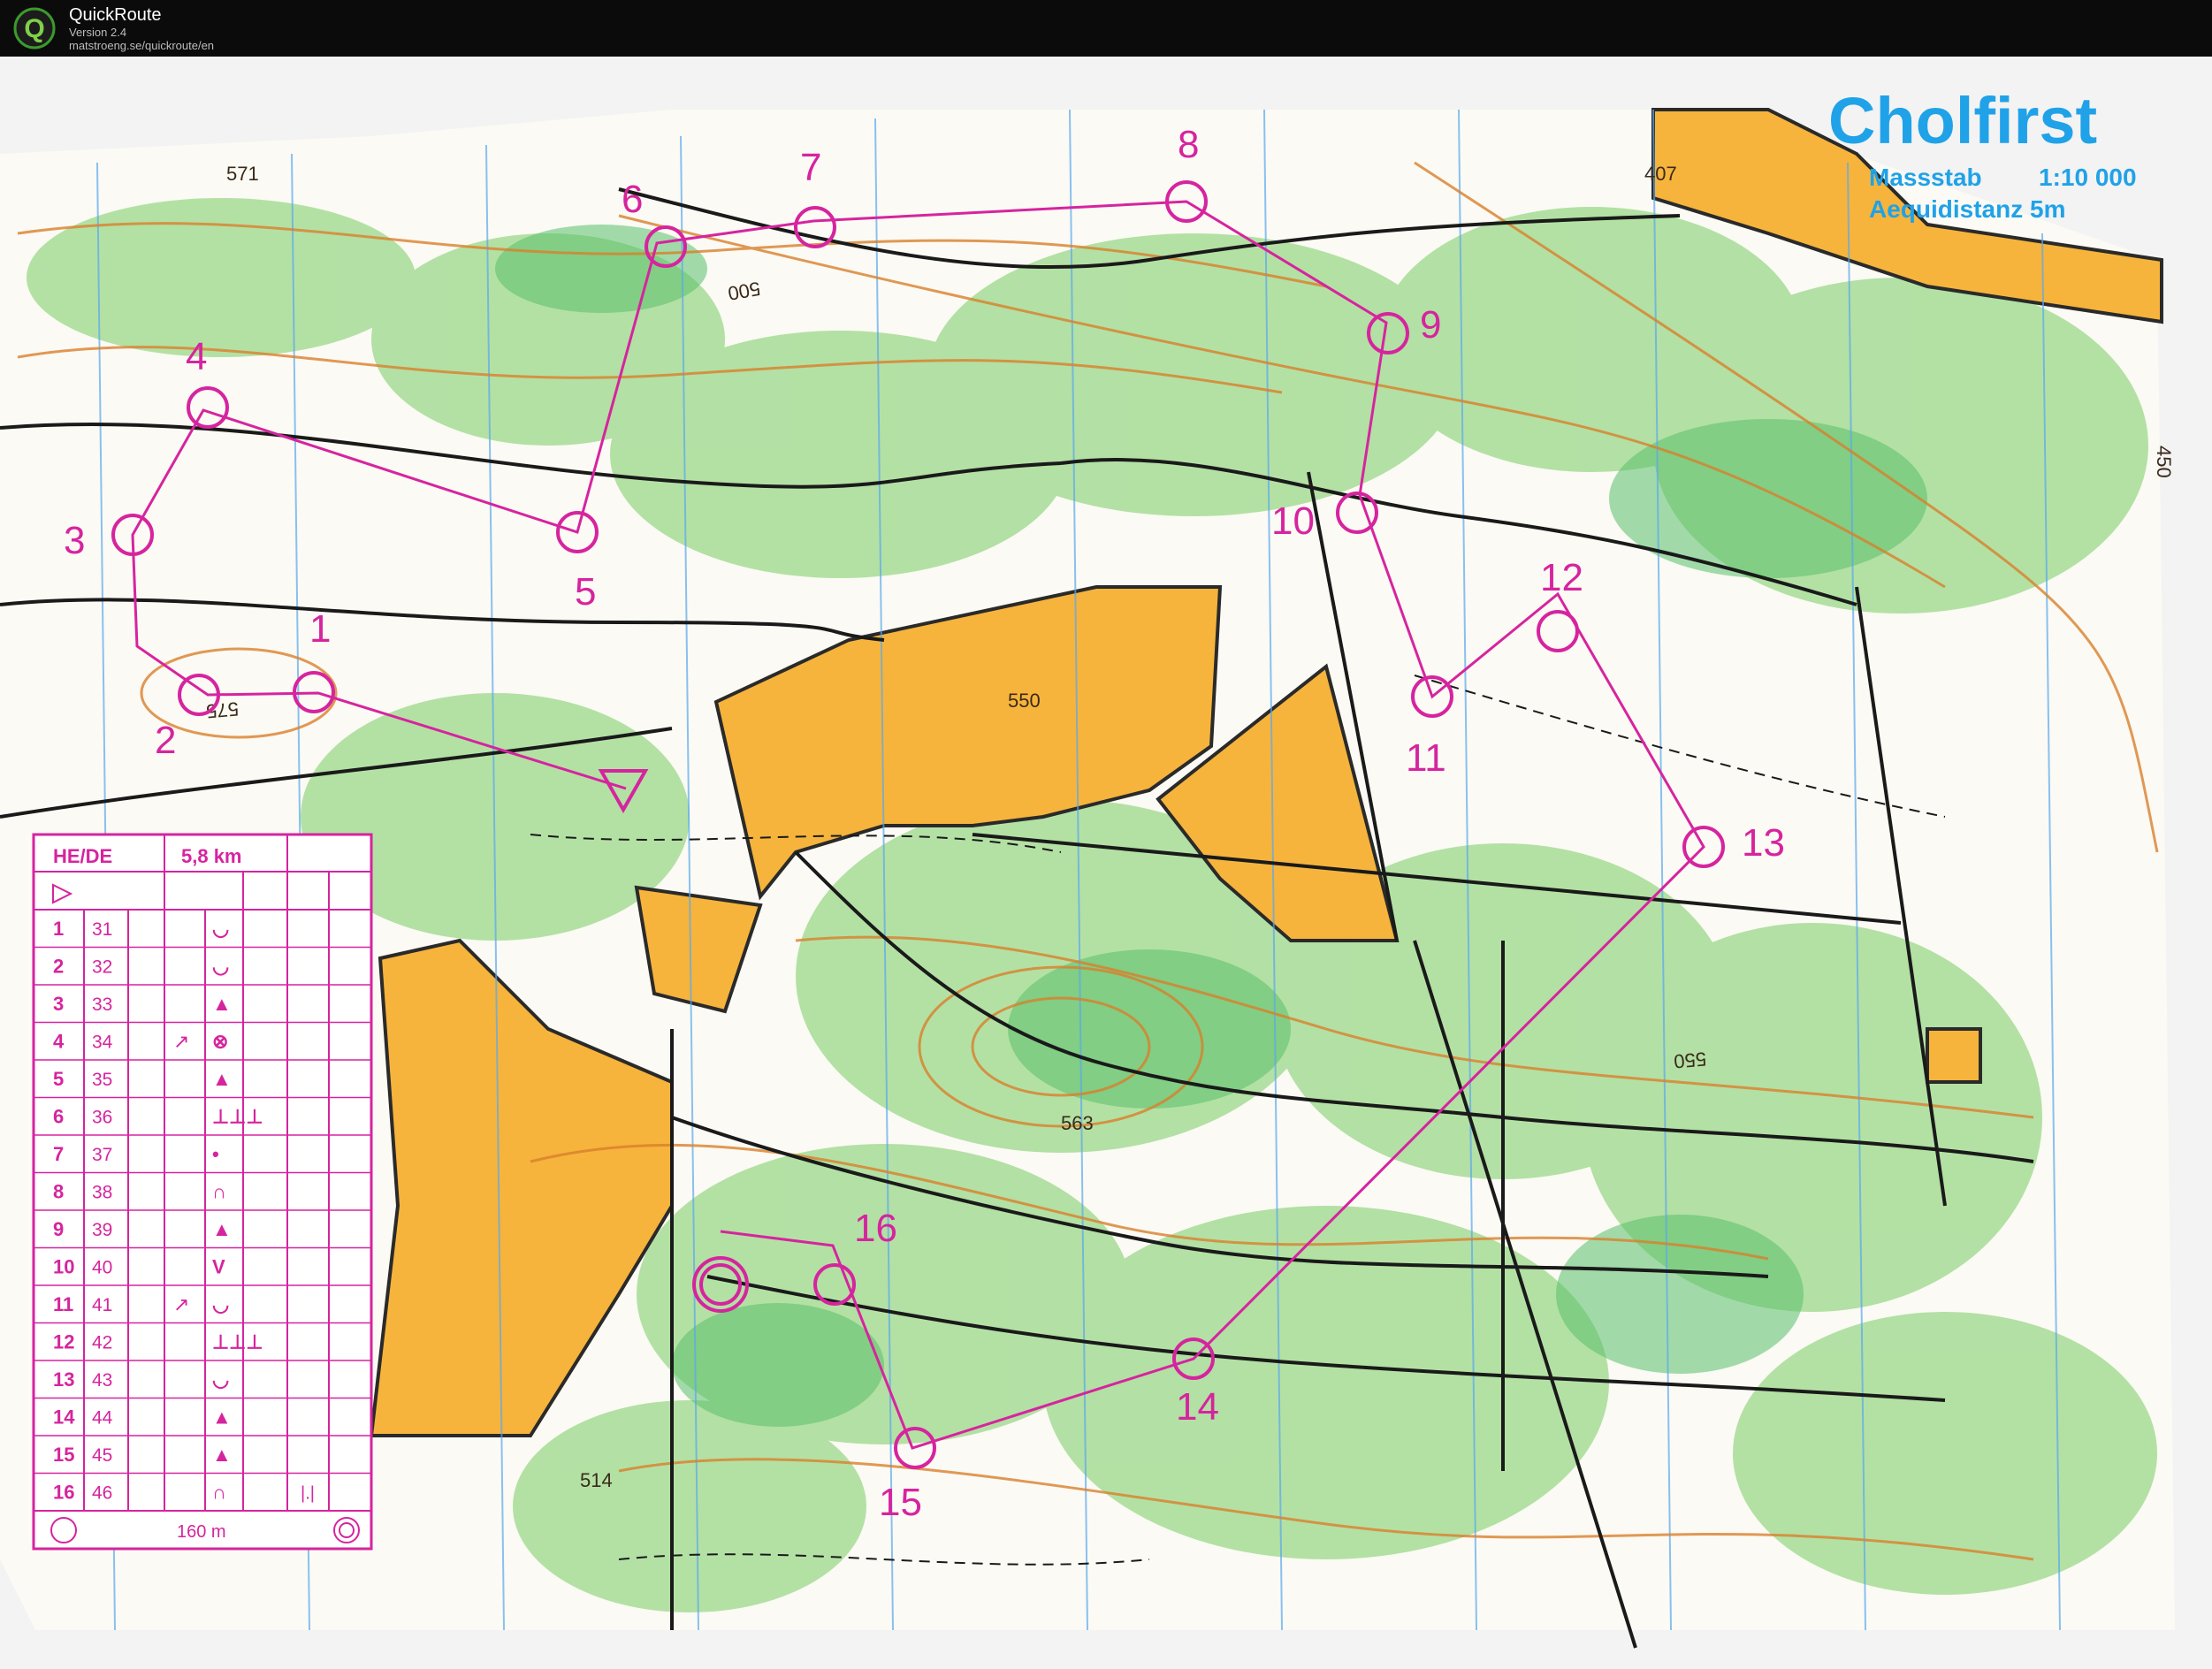 This screenshot has width=2212, height=1669. What do you see at coordinates (63, 1455) in the screenshot?
I see `card-row-number: 15` at bounding box center [63, 1455].